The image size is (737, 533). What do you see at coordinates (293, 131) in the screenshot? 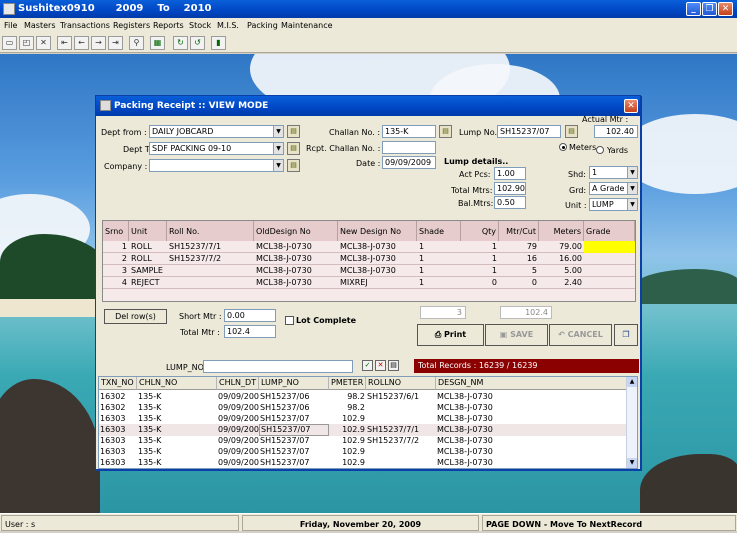
I see `dept-from-folder-icon: ▤` at bounding box center [293, 131].